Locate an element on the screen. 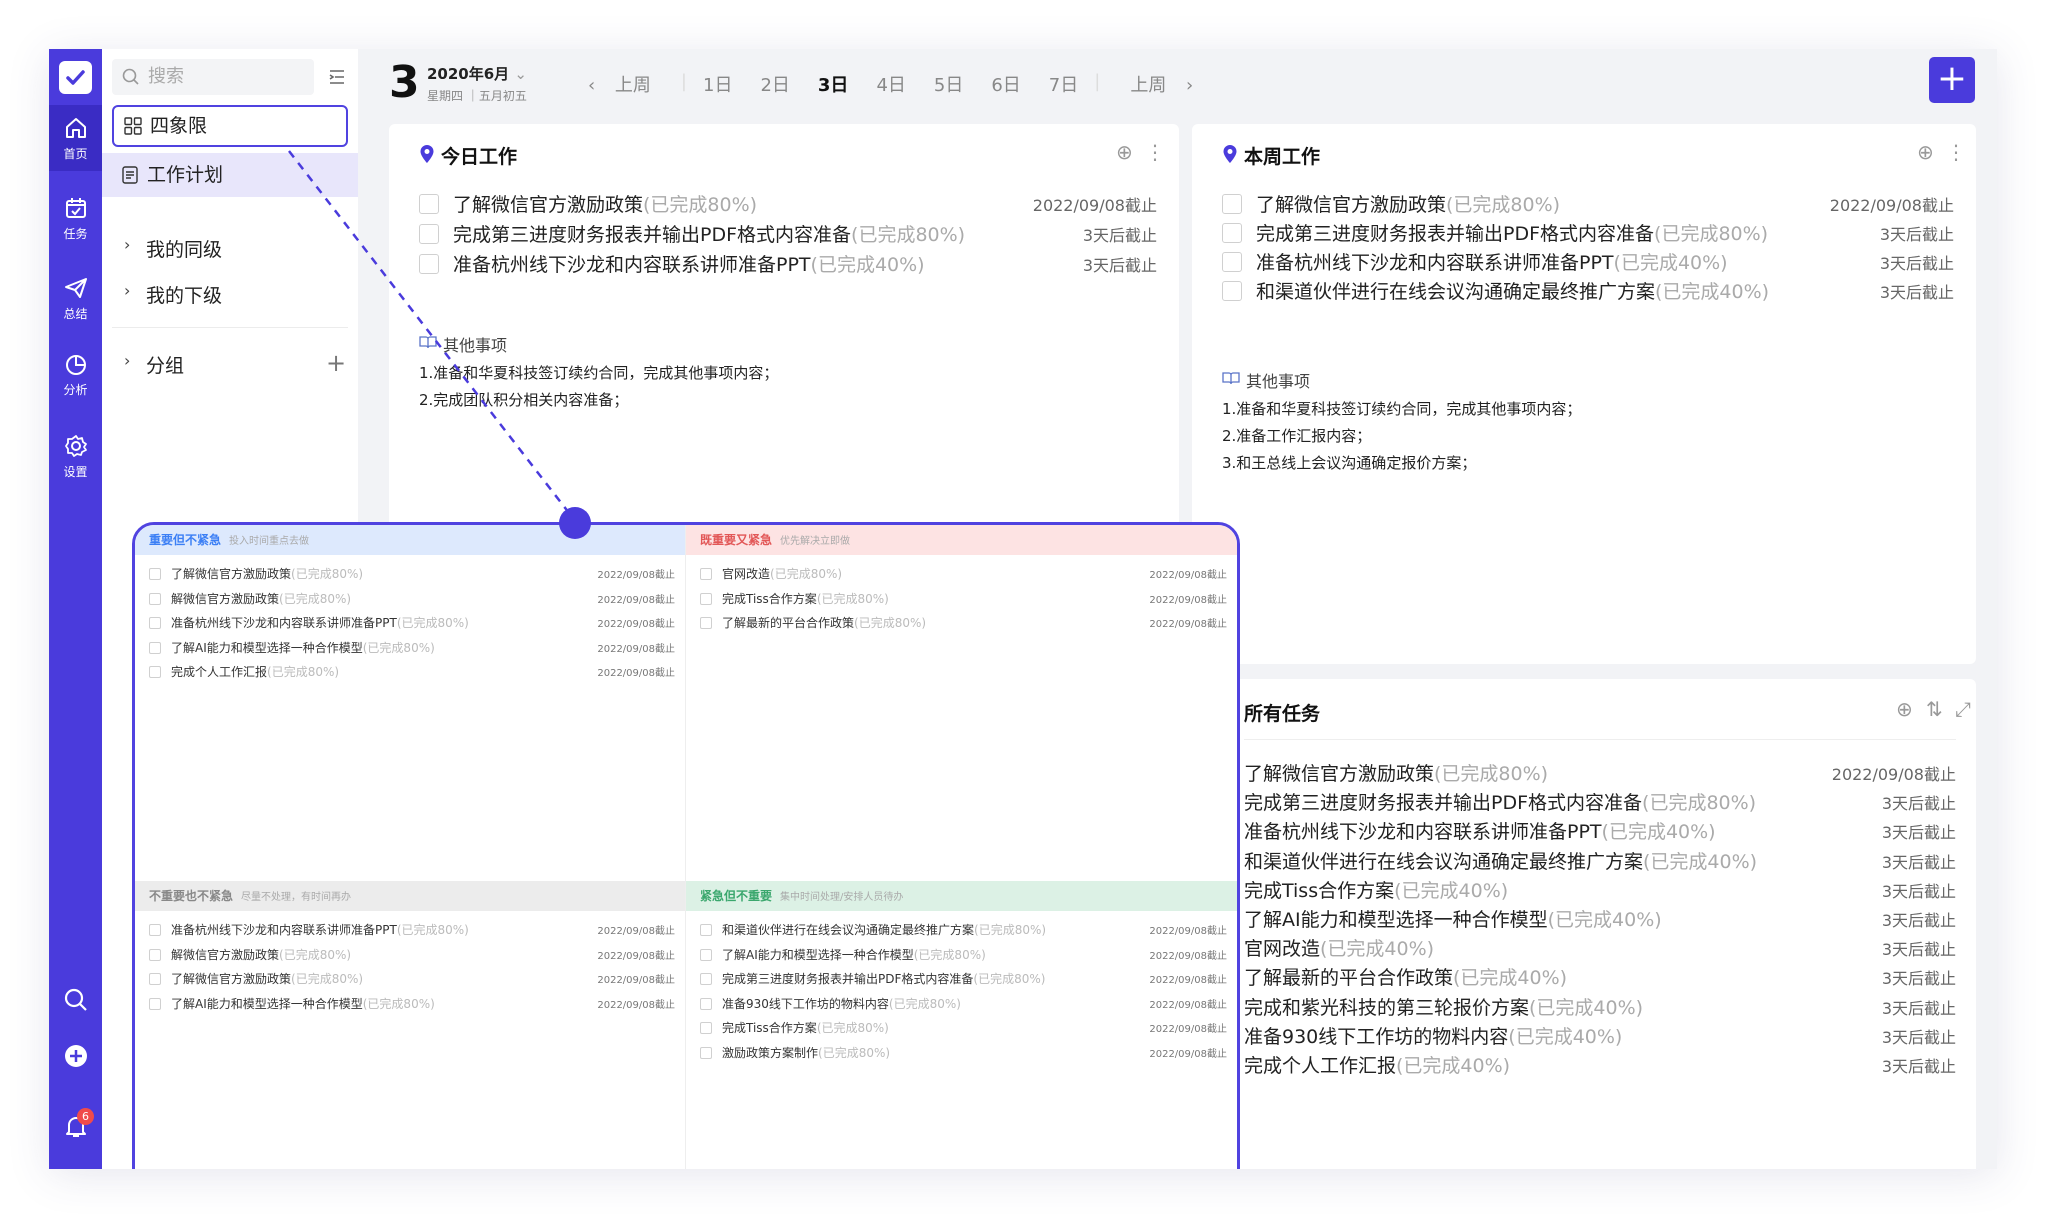 The image size is (2046, 1218). task-row: 准备930线下工作坊的物料内容(已完成40%) 3天后截止 is located at coordinates (1600, 1037).